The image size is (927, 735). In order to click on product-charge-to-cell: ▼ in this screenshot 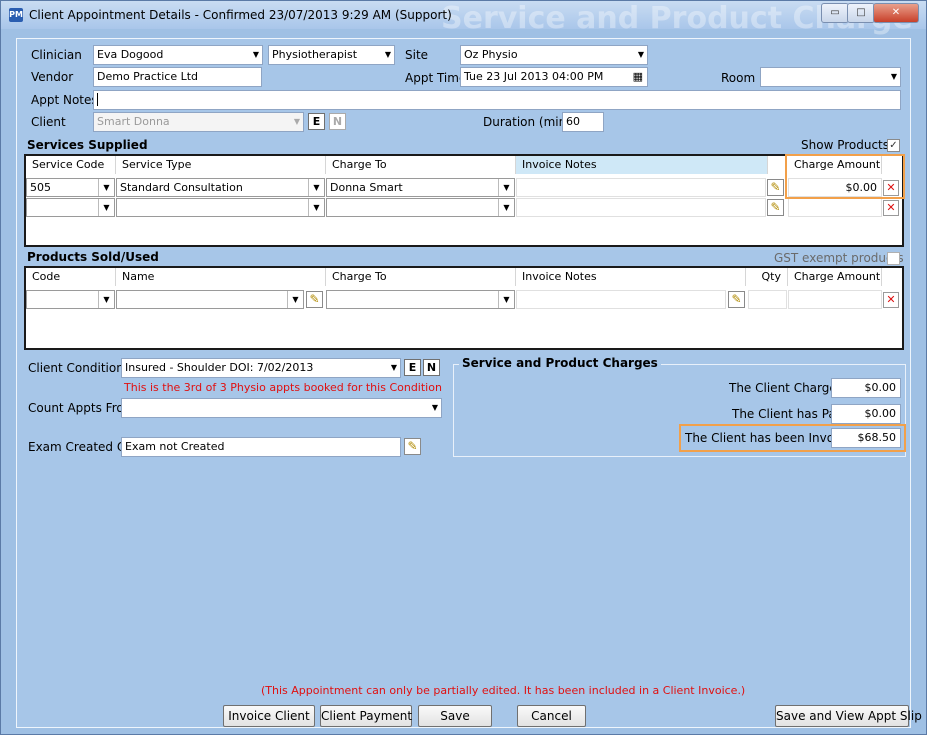, I will do `click(420, 299)`.